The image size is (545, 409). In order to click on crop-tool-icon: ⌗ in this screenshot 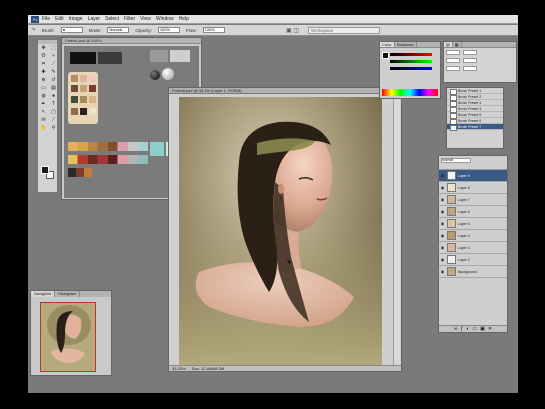, I will do `click(43, 64)`.